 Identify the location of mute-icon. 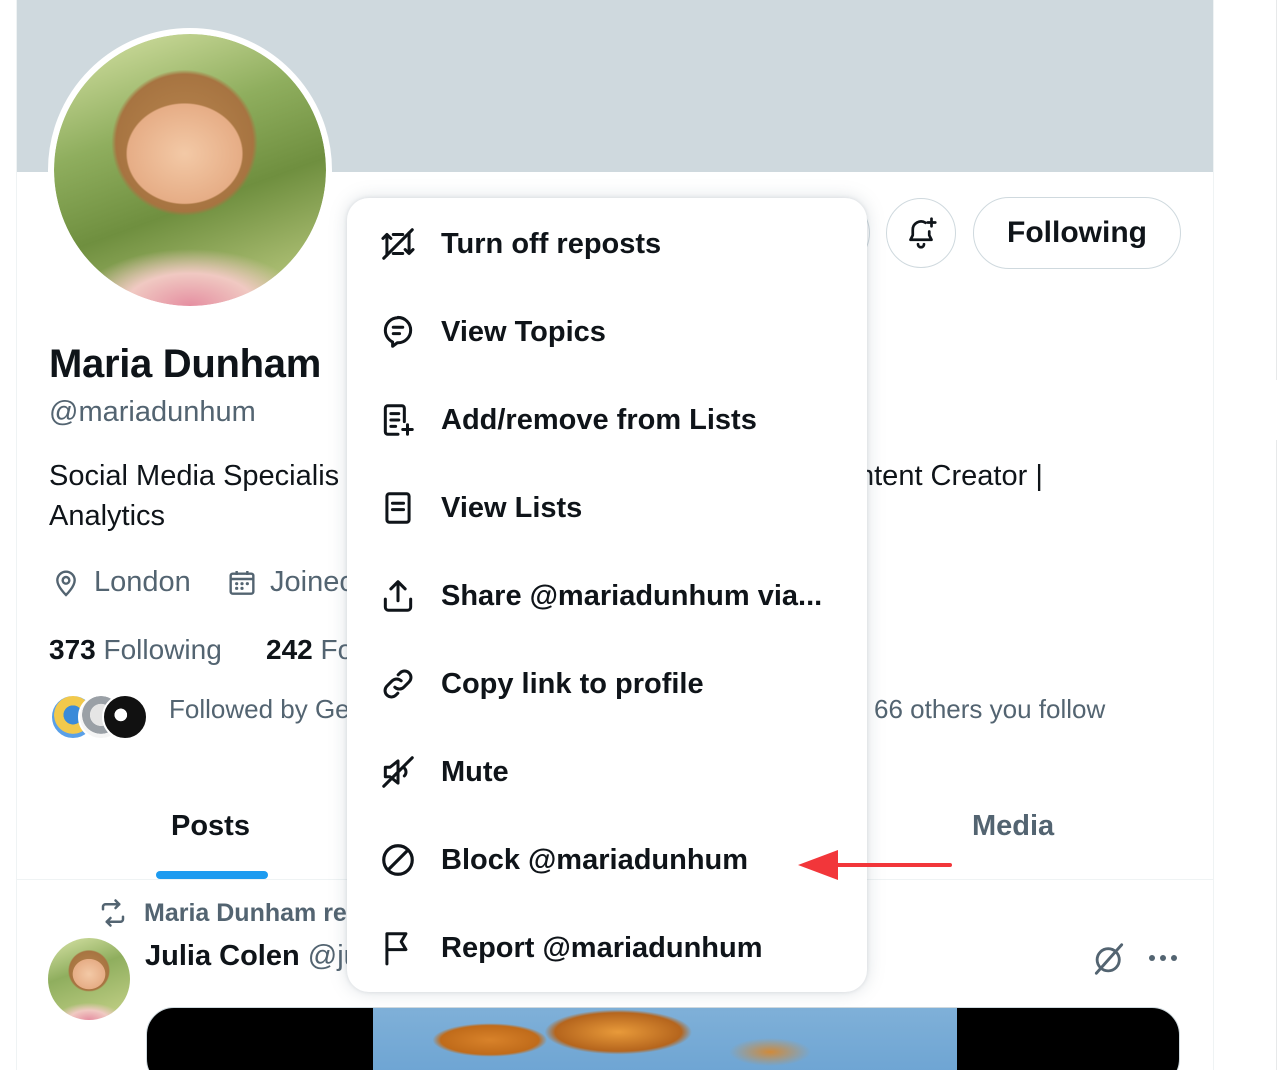
(398, 772).